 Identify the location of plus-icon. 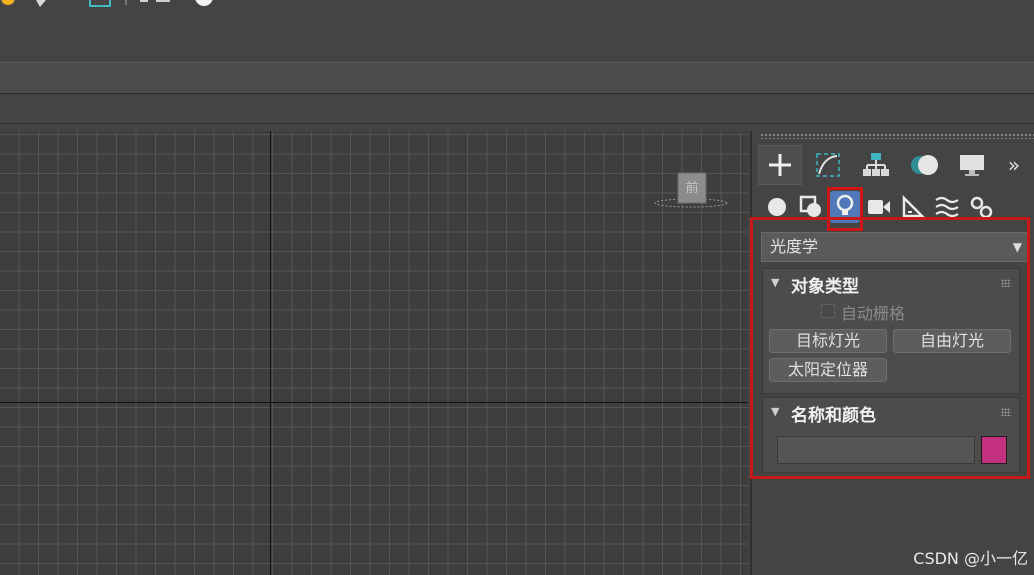
(780, 165).